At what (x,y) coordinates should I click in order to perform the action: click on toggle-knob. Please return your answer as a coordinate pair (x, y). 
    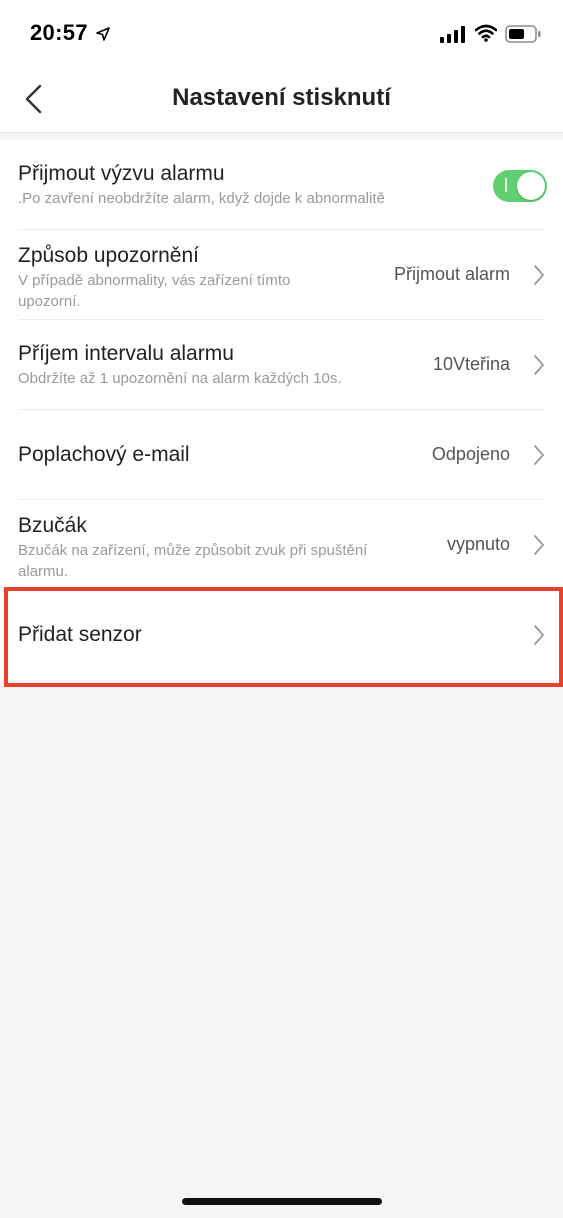
    Looking at the image, I should click on (531, 186).